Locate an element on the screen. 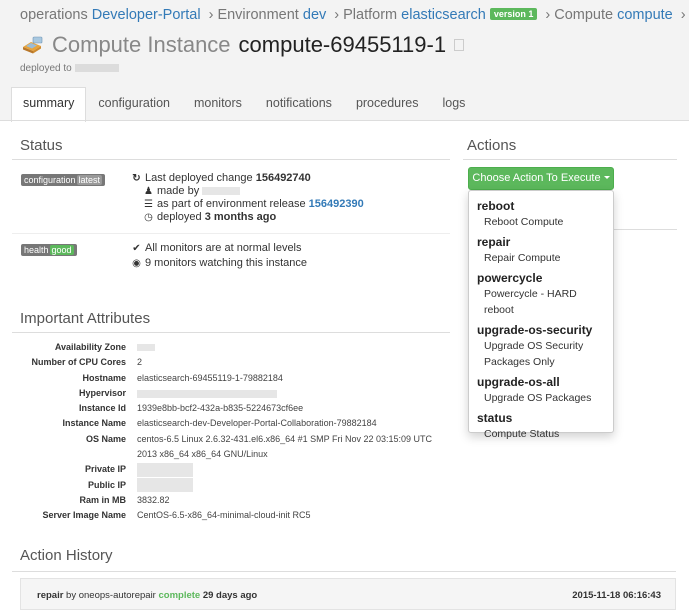 Image resolution: width=689 pixels, height=616 pixels. attribute-key: Number of CPU Cores is located at coordinates (78, 362).